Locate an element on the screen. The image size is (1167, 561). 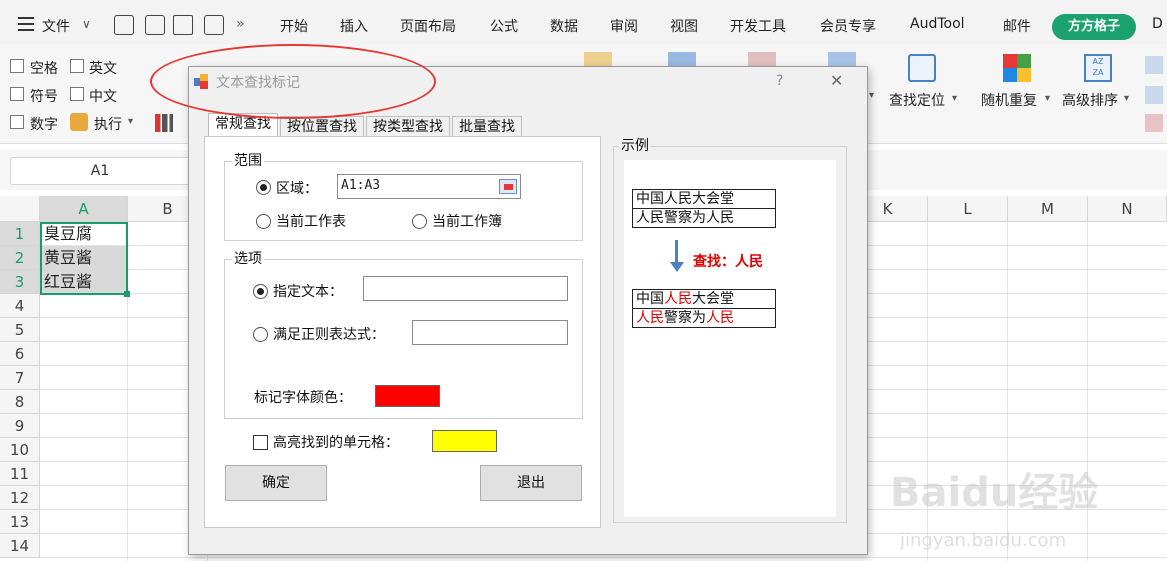
tab-page-layout: 页面布局 is located at coordinates (428, 26).